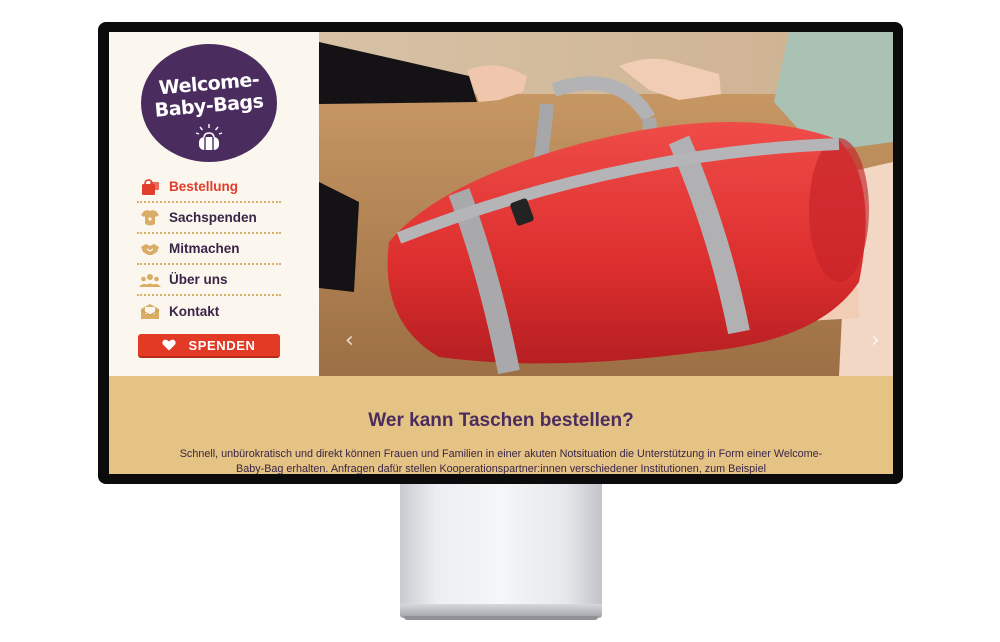 The image size is (1000, 642). I want to click on nav-item-sachspenden: Sachspenden, so click(209, 218).